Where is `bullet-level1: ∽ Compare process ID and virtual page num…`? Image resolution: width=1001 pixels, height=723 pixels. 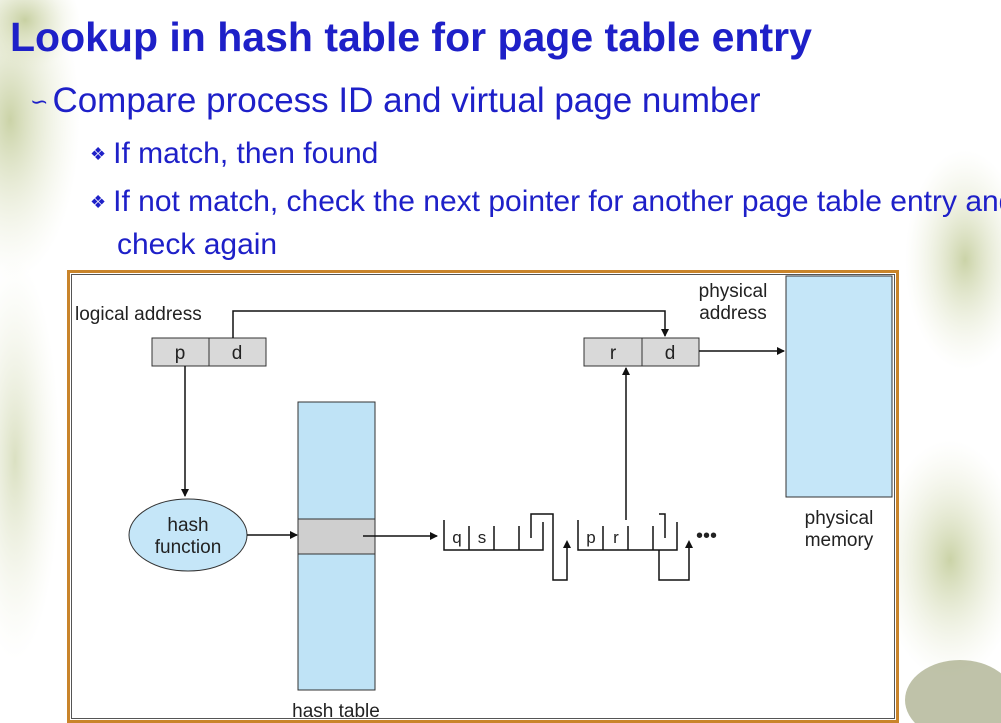
bullet-level1: ∽ Compare process ID and virtual page num… is located at coordinates (395, 103).